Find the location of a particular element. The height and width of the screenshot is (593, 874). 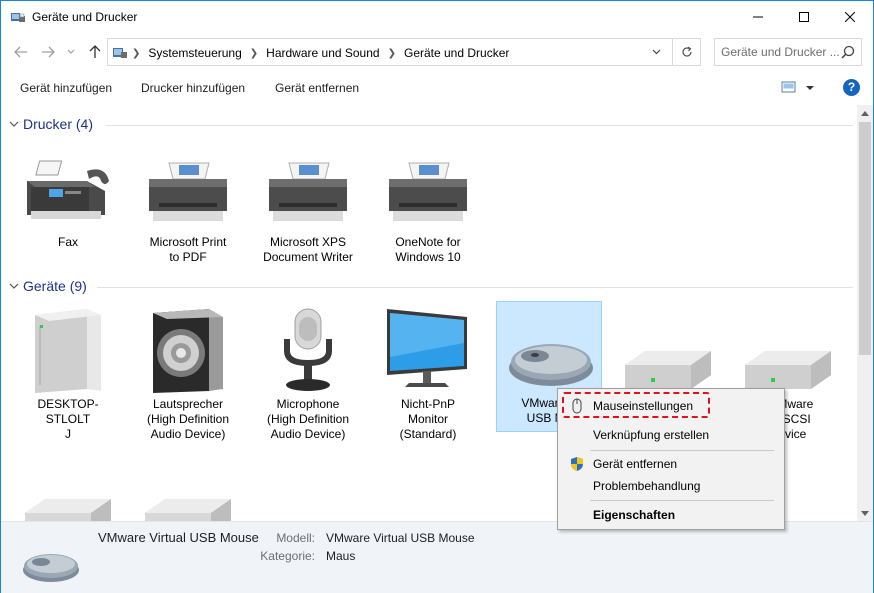

close-icon is located at coordinates (850, 17).